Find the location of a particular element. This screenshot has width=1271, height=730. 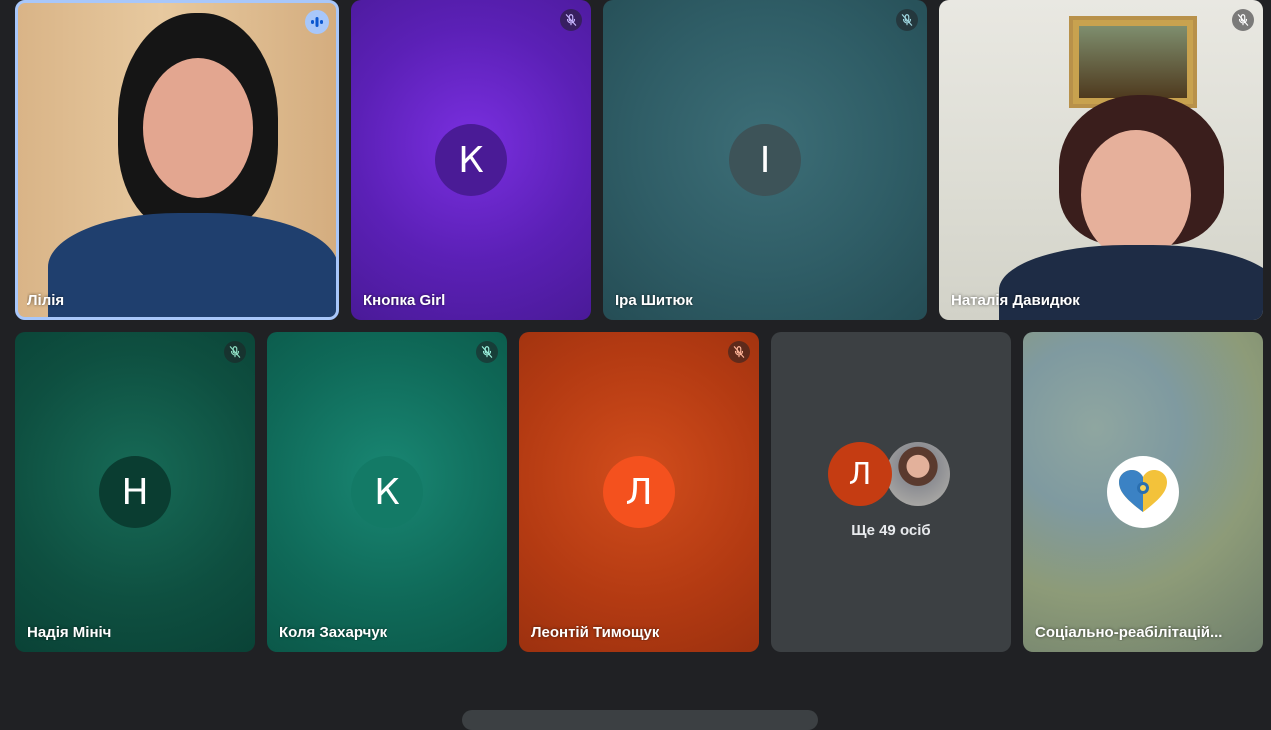

logo-avatar is located at coordinates (1143, 492).